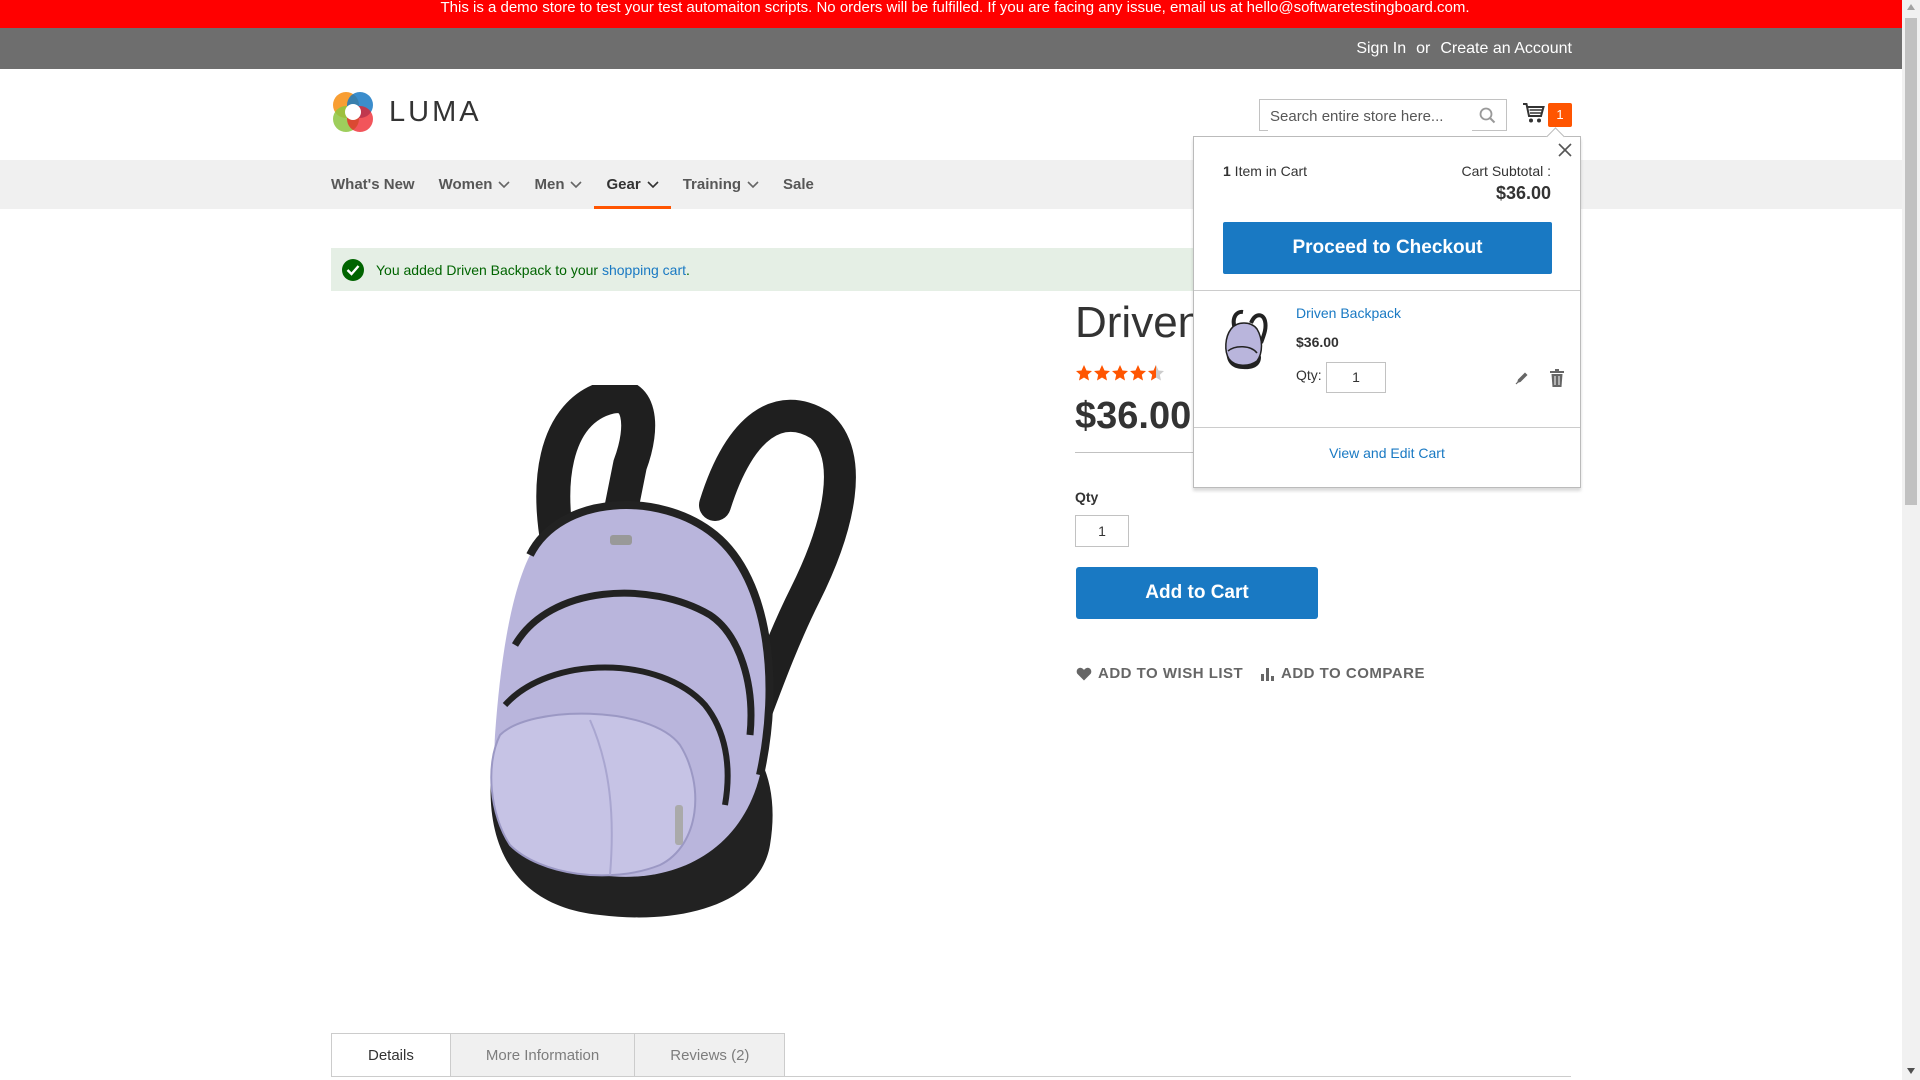  Describe the element at coordinates (549, 184) in the screenshot. I see `nav-item-label: Men` at that location.